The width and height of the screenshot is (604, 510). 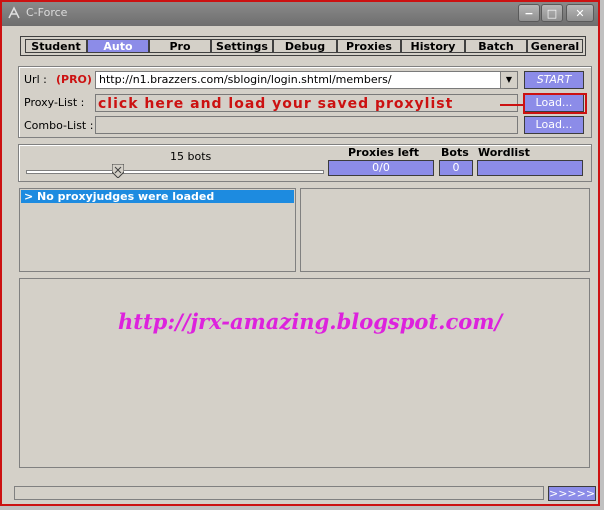 I want to click on tab-proxies: Proxies, so click(x=369, y=46).